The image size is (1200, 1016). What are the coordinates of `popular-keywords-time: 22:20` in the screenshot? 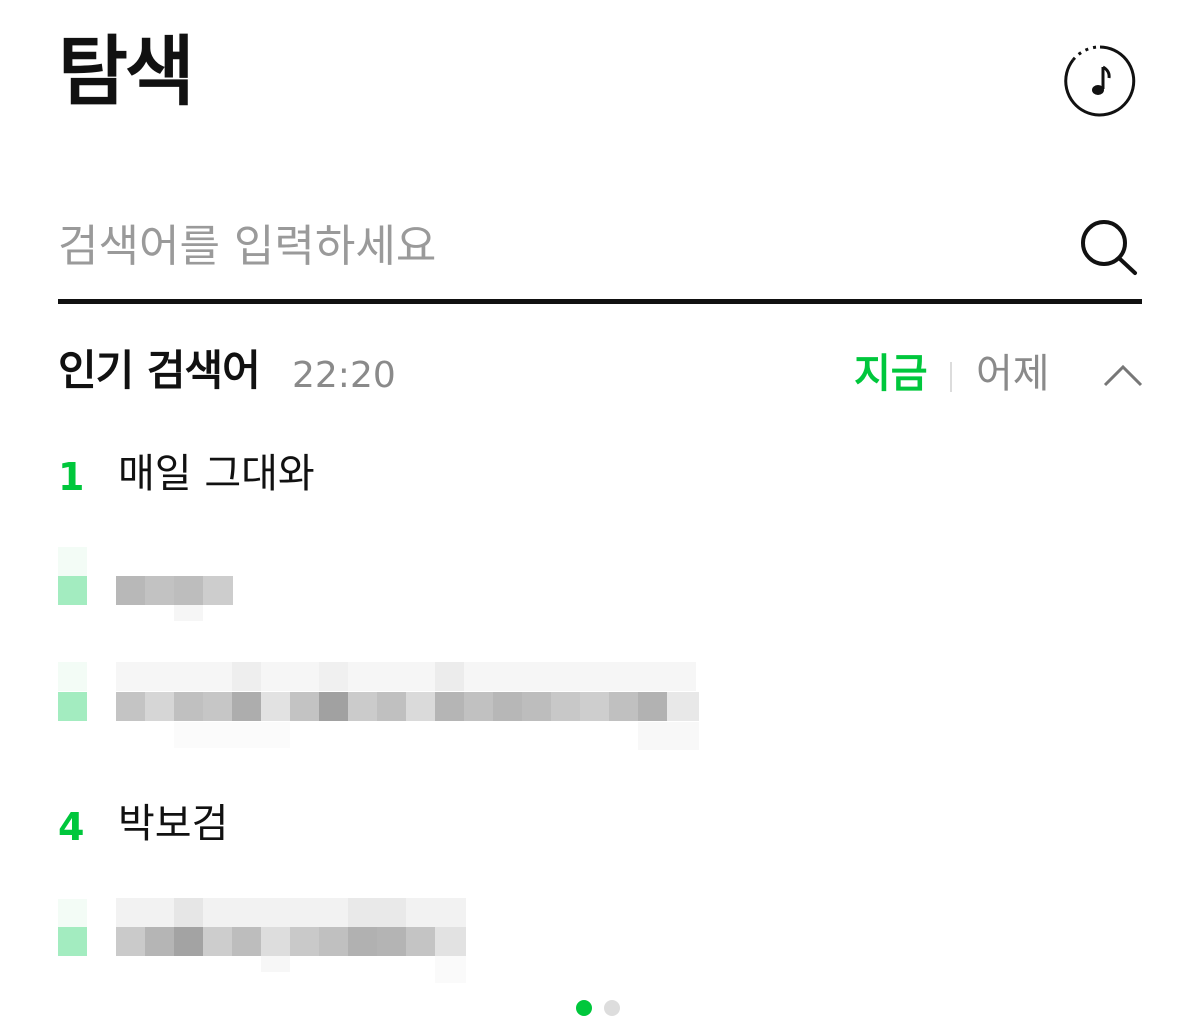 It's located at (344, 375).